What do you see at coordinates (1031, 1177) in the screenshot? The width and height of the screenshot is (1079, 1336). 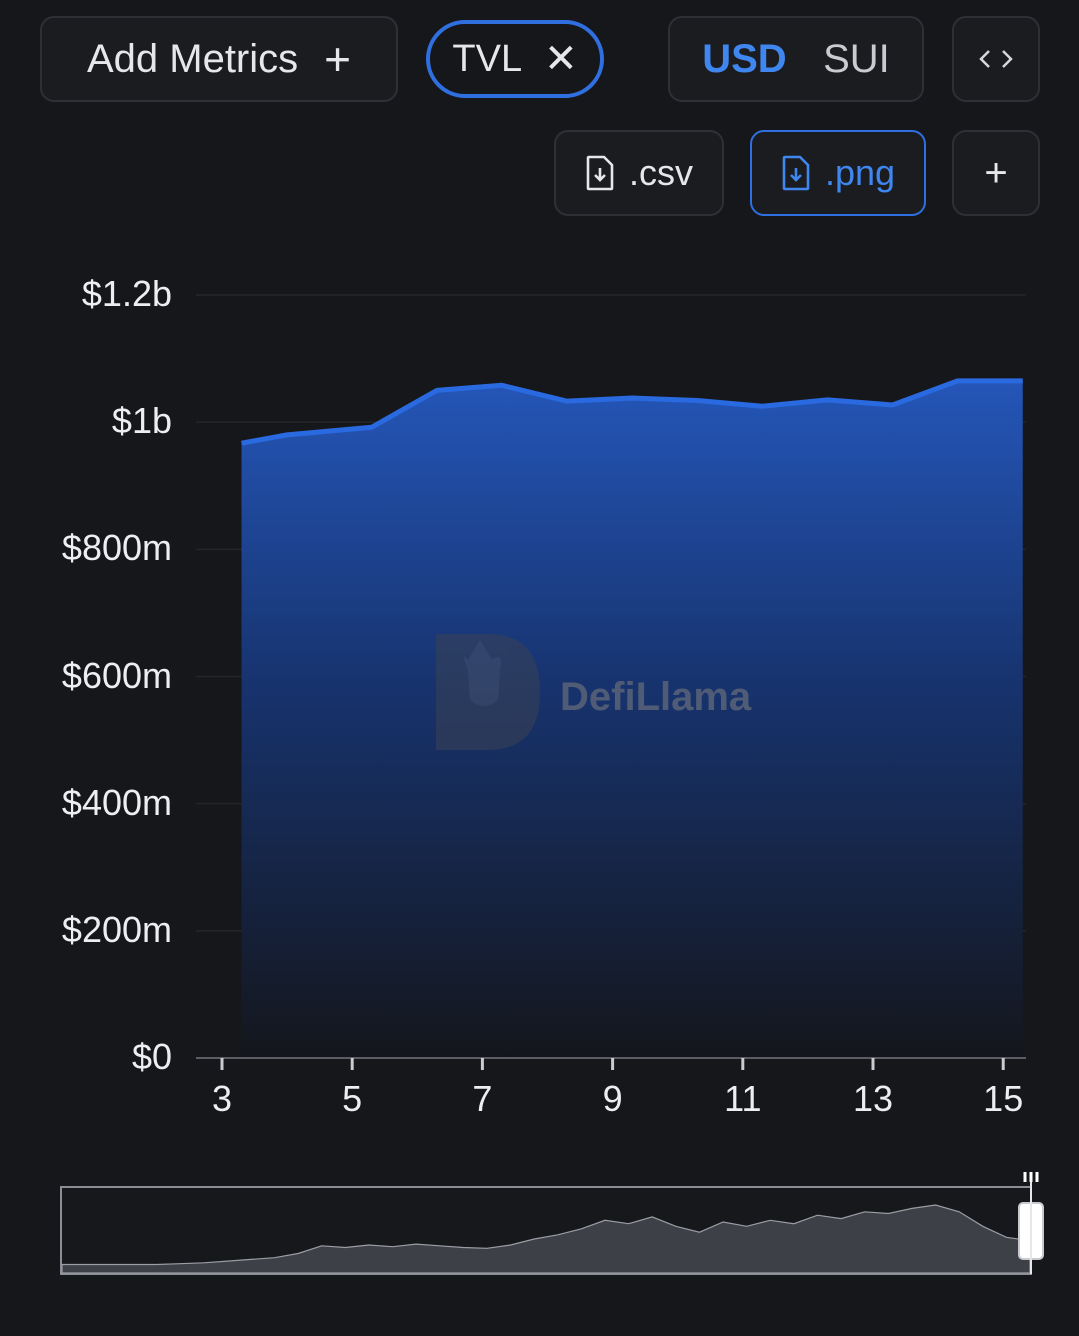 I see `grip-icon` at bounding box center [1031, 1177].